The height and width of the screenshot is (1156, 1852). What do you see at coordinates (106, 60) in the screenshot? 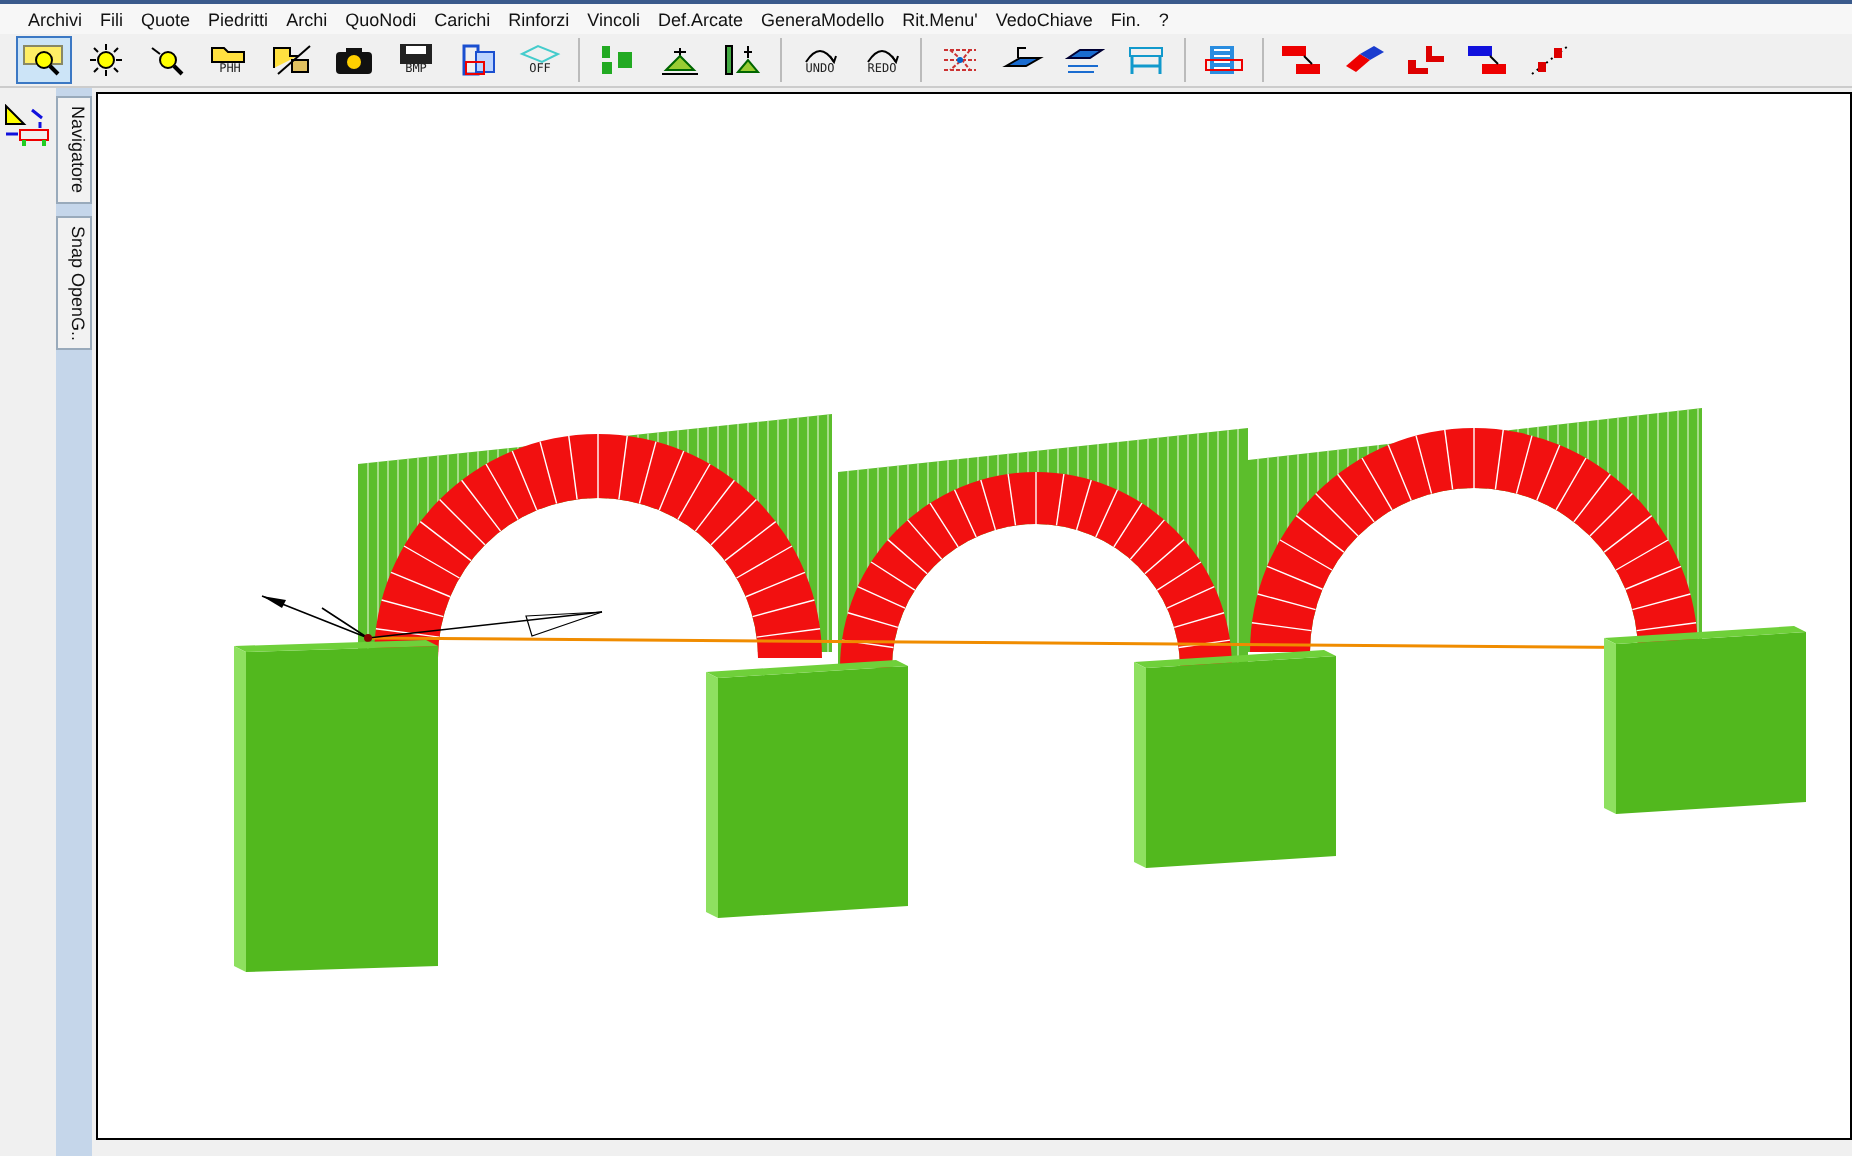
I see `sun-icon` at bounding box center [106, 60].